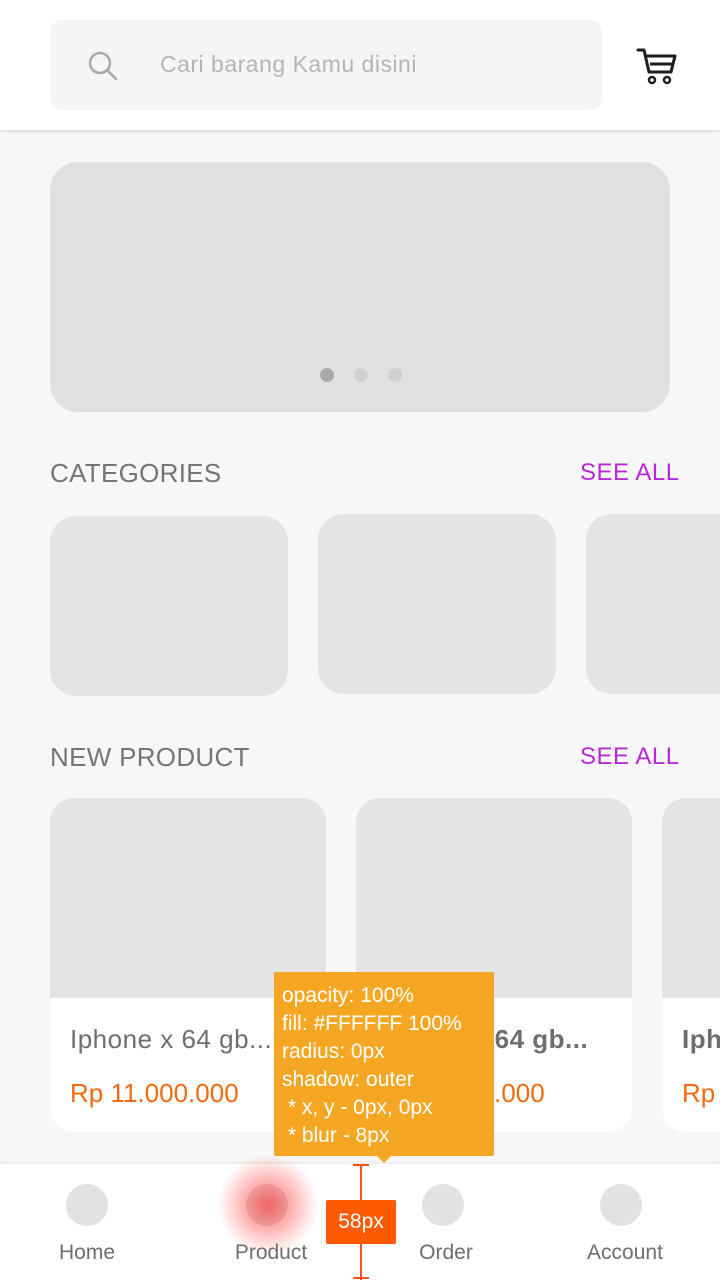  What do you see at coordinates (446, 1252) in the screenshot?
I see `nav-label: Order` at bounding box center [446, 1252].